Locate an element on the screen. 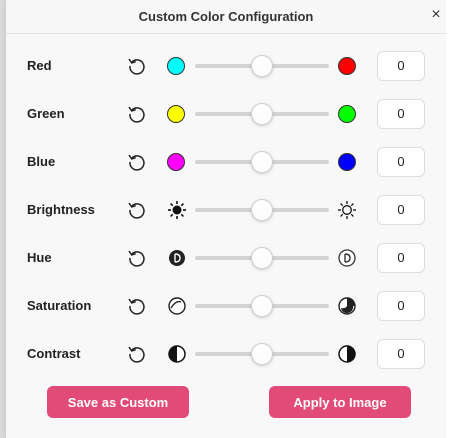 Image resolution: width=451 pixels, height=438 pixels. value-field-contrast: 0 is located at coordinates (401, 354).